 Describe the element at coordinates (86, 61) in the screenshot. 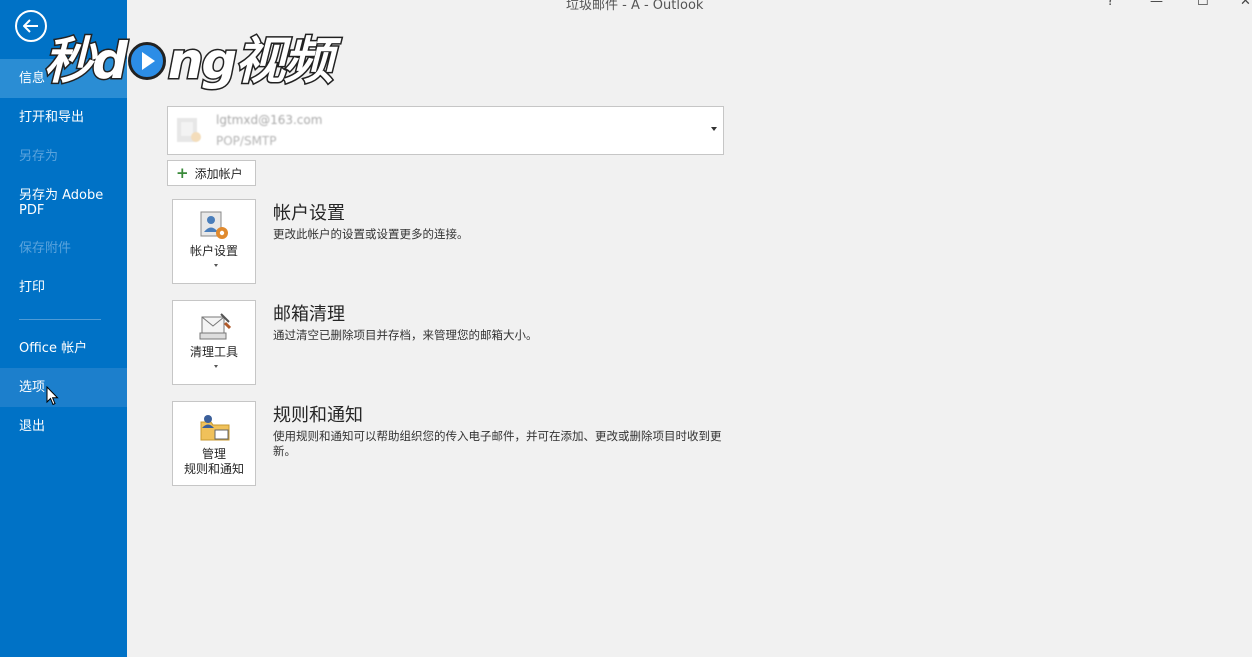

I see `watermark-text-start: 秒d` at that location.